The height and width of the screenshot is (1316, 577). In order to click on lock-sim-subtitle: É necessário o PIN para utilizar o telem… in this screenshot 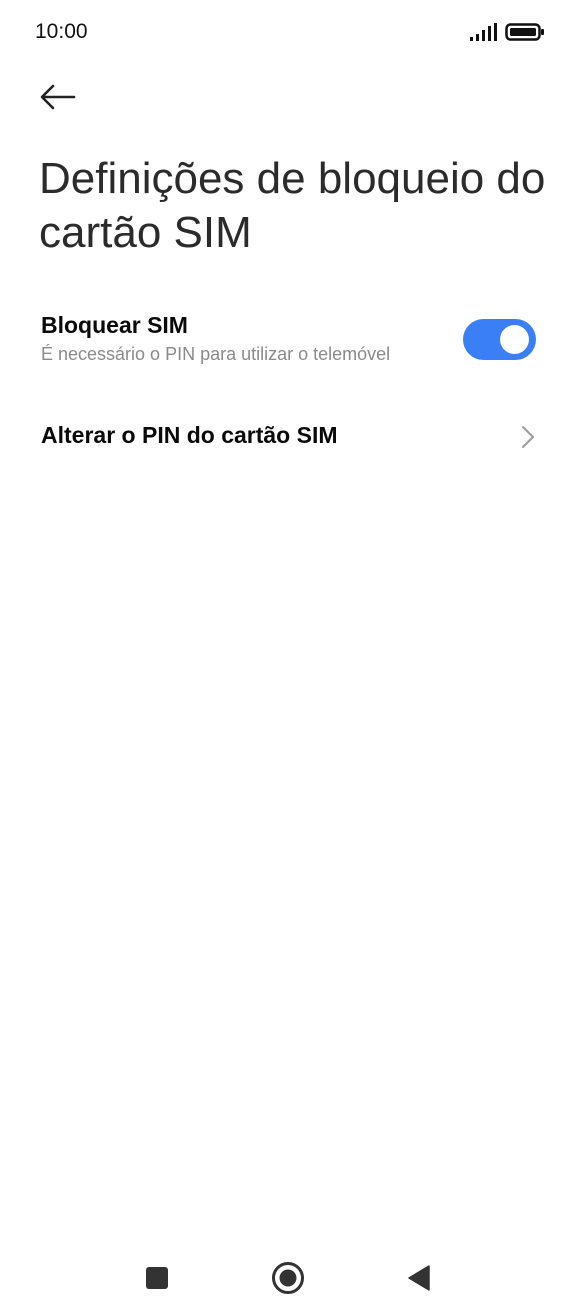, I will do `click(216, 354)`.